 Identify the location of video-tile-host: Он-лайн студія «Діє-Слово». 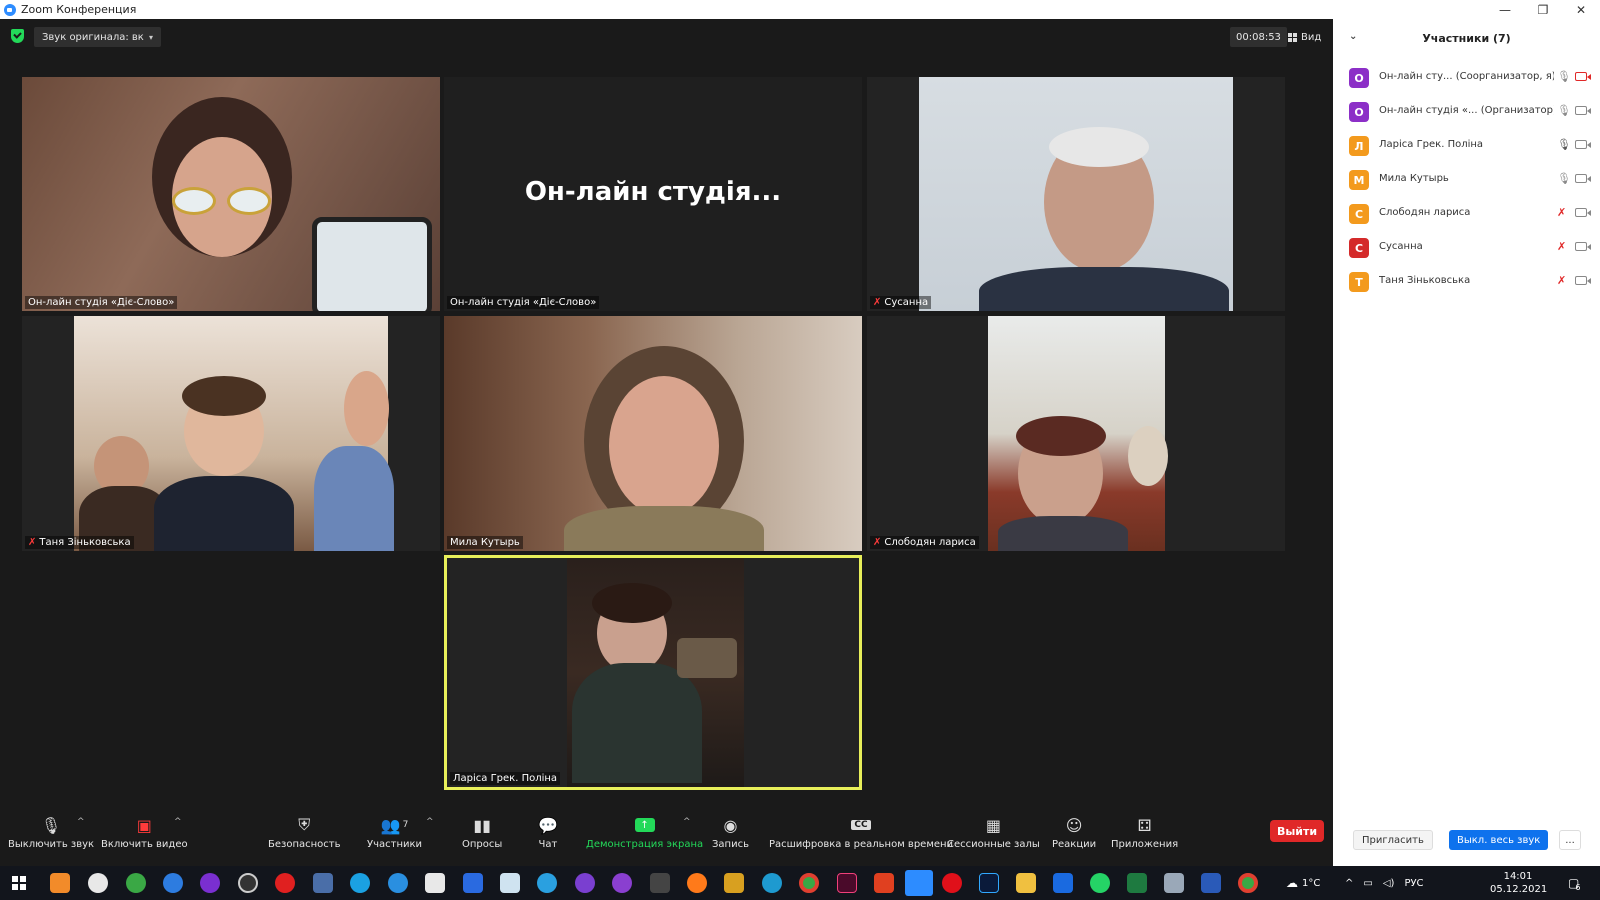
(231, 194).